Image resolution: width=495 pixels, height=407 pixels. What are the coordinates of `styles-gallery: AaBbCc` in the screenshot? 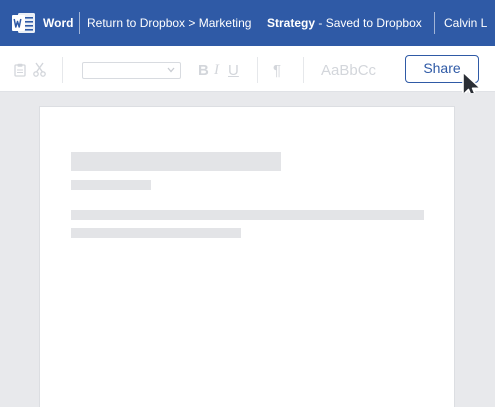 It's located at (348, 70).